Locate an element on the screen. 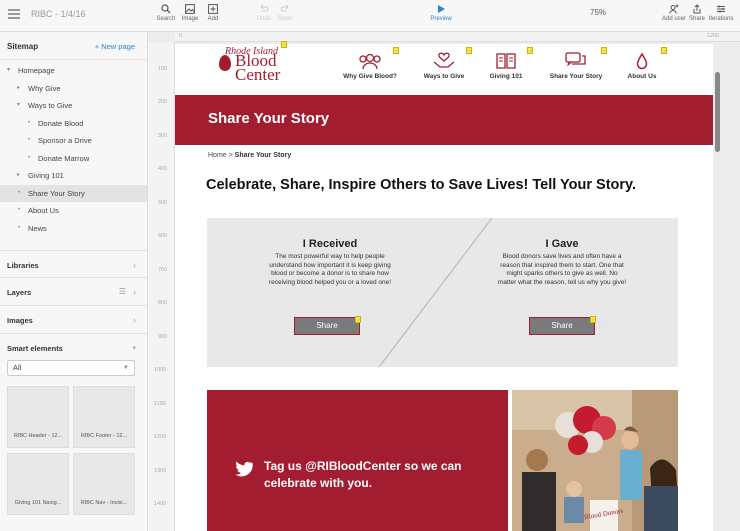  add-button: Add is located at coordinates (213, 13).